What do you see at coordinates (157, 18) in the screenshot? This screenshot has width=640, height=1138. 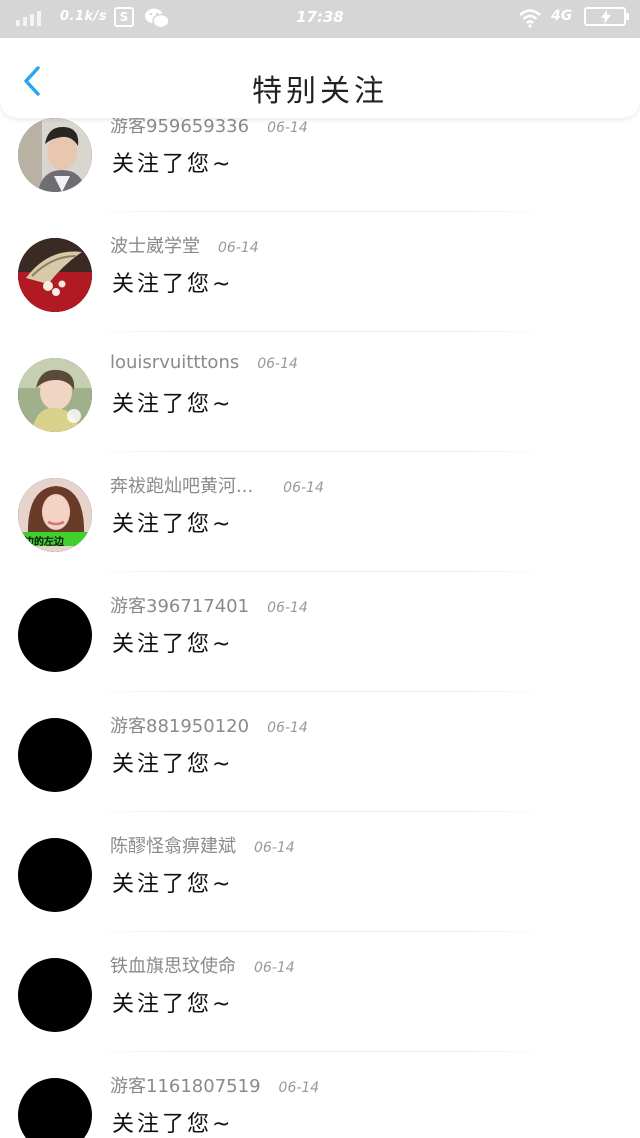 I see `wechat-icon` at bounding box center [157, 18].